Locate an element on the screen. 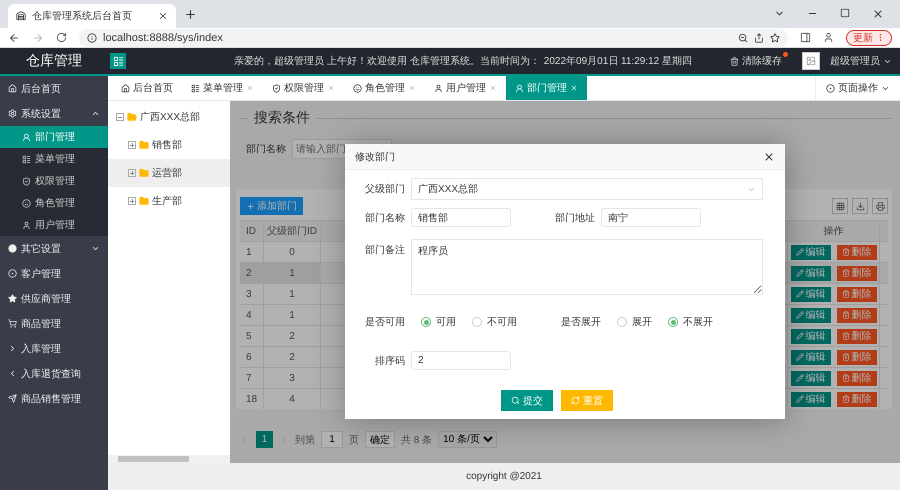 The image size is (900, 490). sidebar-item: 商品管理 is located at coordinates (54, 323).